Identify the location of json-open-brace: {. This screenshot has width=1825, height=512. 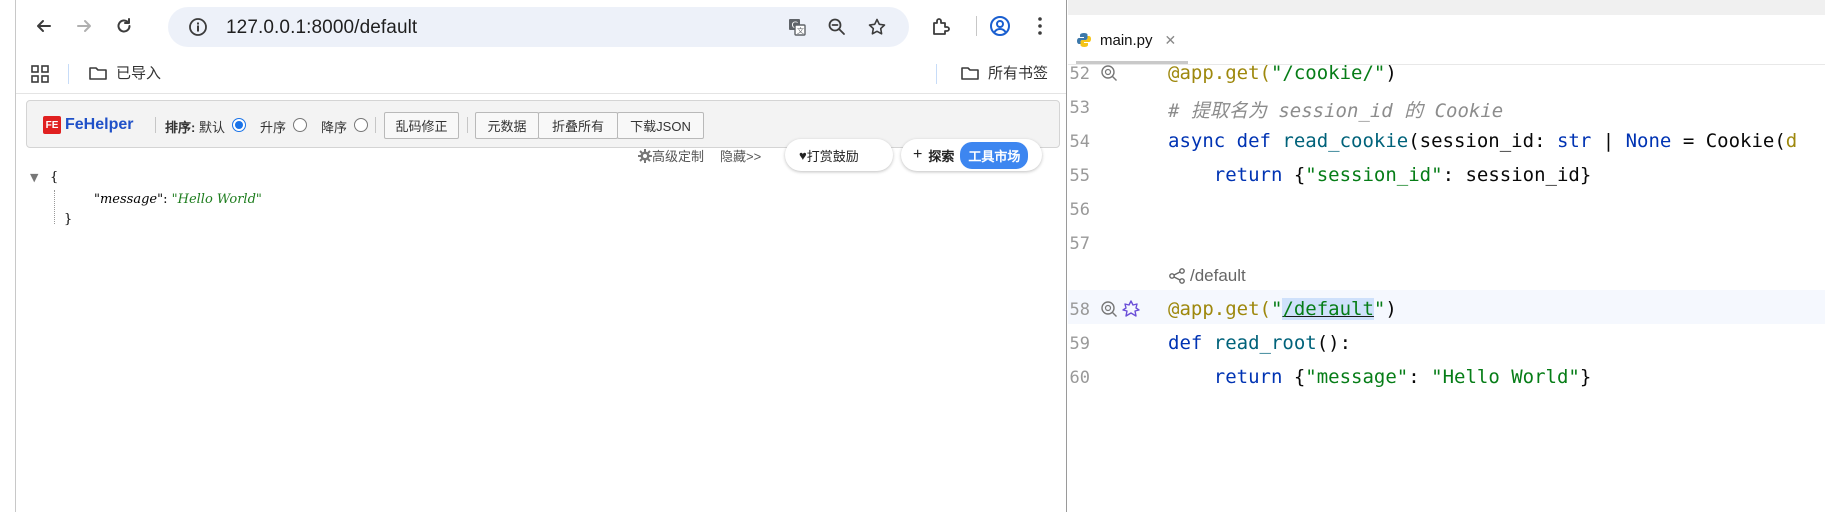
(54, 177).